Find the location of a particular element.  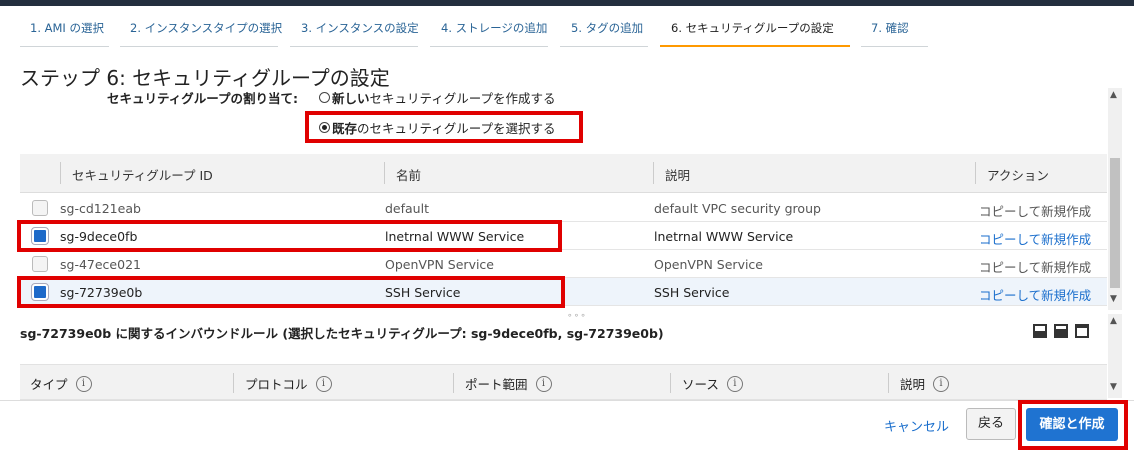

assign-label: セキュリティグループの割り当て: is located at coordinates (202, 98).